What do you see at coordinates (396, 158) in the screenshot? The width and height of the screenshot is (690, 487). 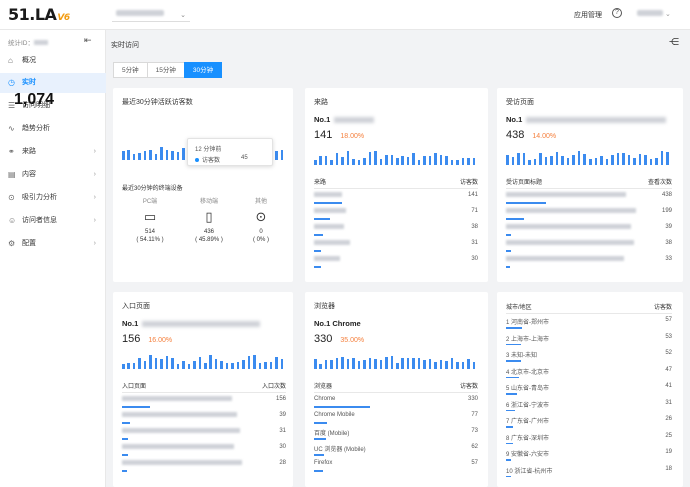 I see `referrer-bar-chart` at bounding box center [396, 158].